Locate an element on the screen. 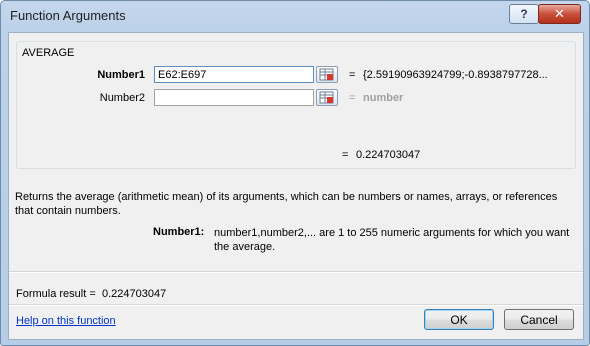 The width and height of the screenshot is (590, 346). number1-equals: = is located at coordinates (352, 75).